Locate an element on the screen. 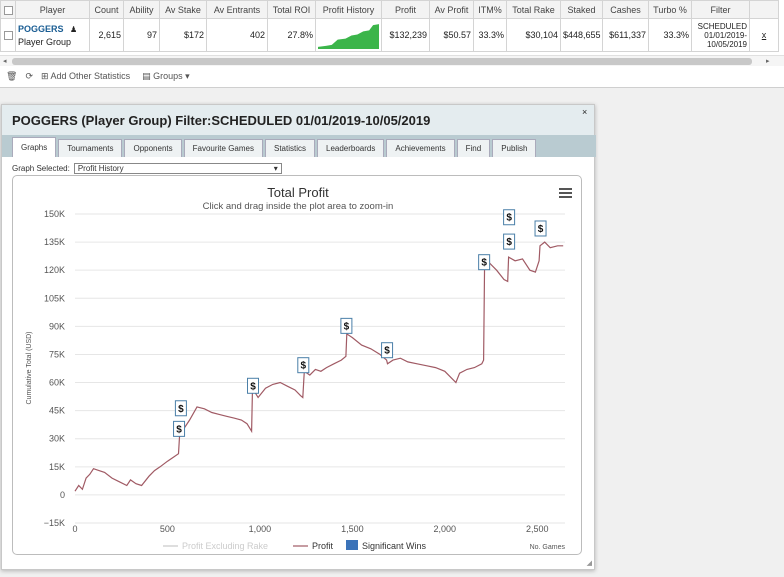  legend-significant-wins: Significant Wins is located at coordinates (394, 546).